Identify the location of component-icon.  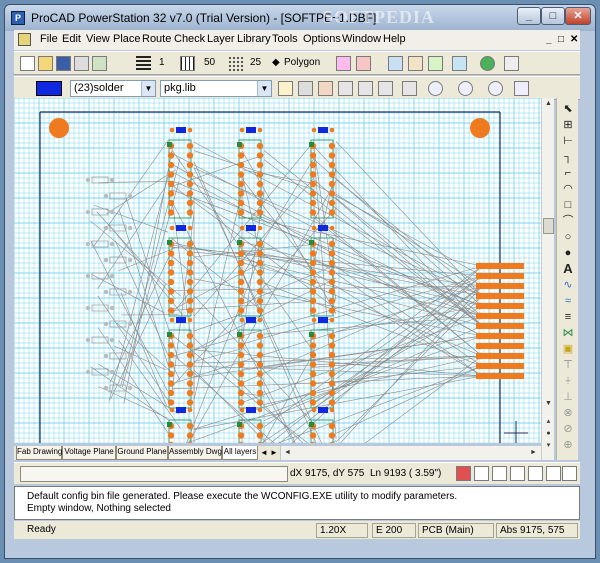
(305, 88).